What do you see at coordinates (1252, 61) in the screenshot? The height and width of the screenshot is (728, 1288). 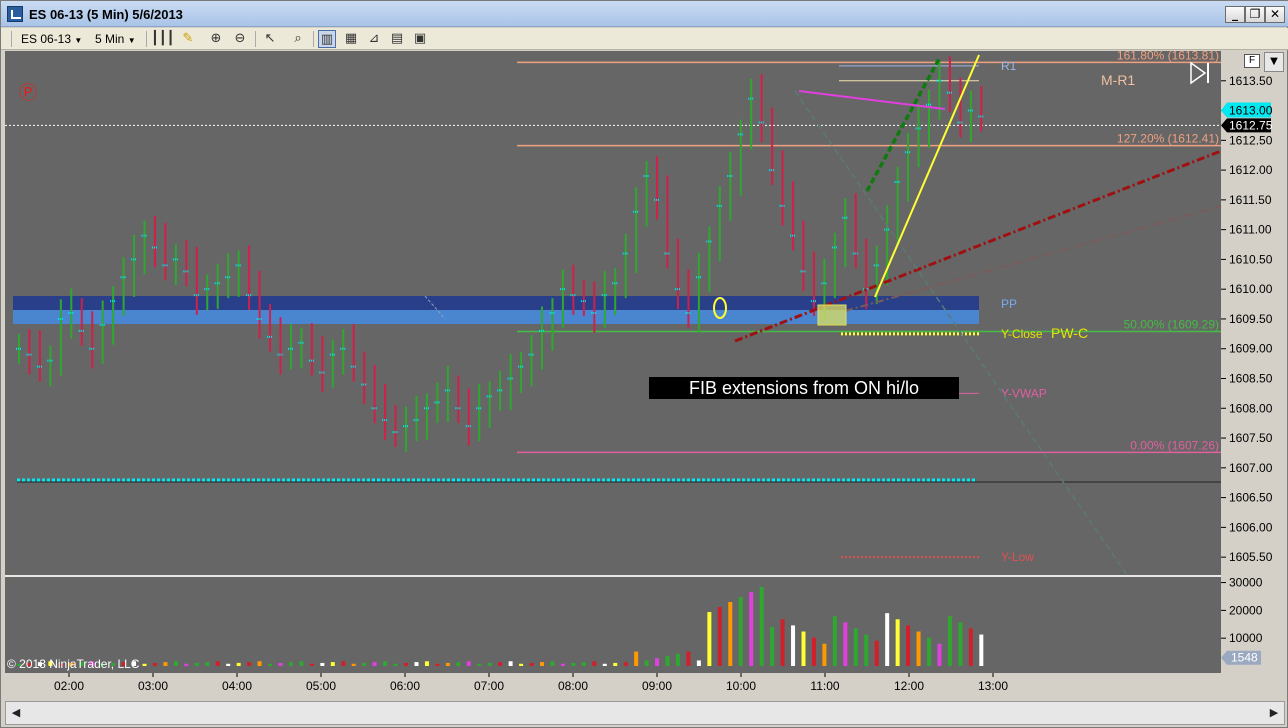 I see `format-button: F` at bounding box center [1252, 61].